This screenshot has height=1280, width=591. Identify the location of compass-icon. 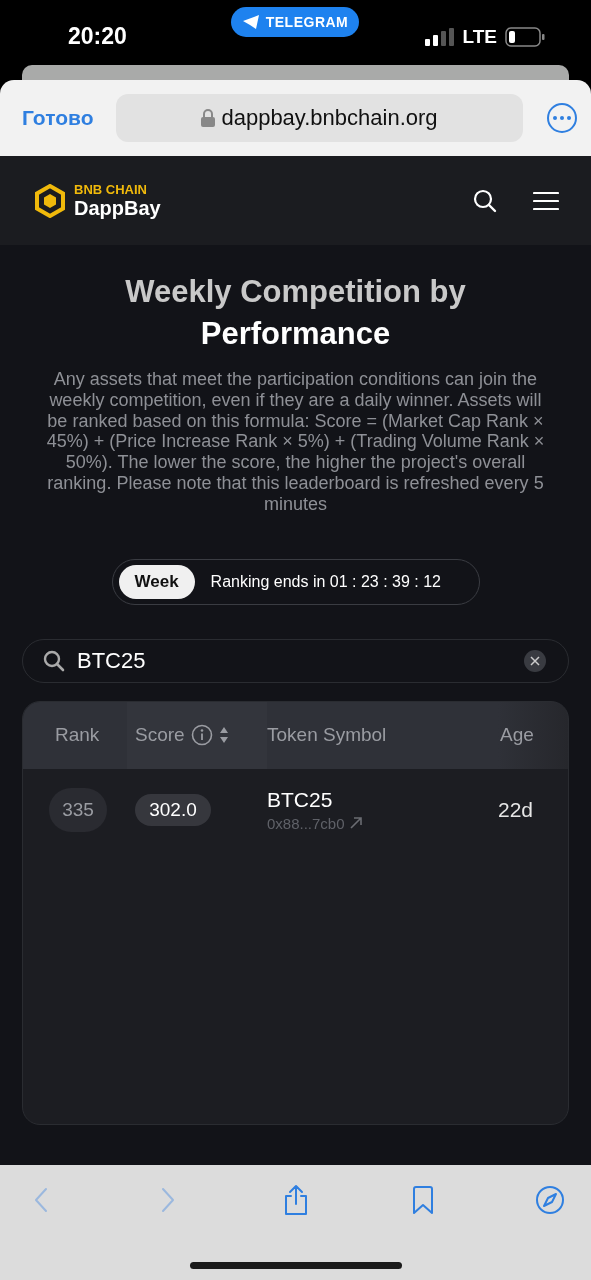
(550, 1200).